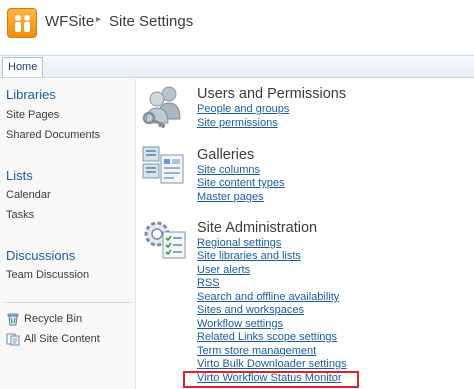 Image resolution: width=474 pixels, height=389 pixels. Describe the element at coordinates (239, 243) in the screenshot. I see `link-regional-settings: Regional settings` at that location.